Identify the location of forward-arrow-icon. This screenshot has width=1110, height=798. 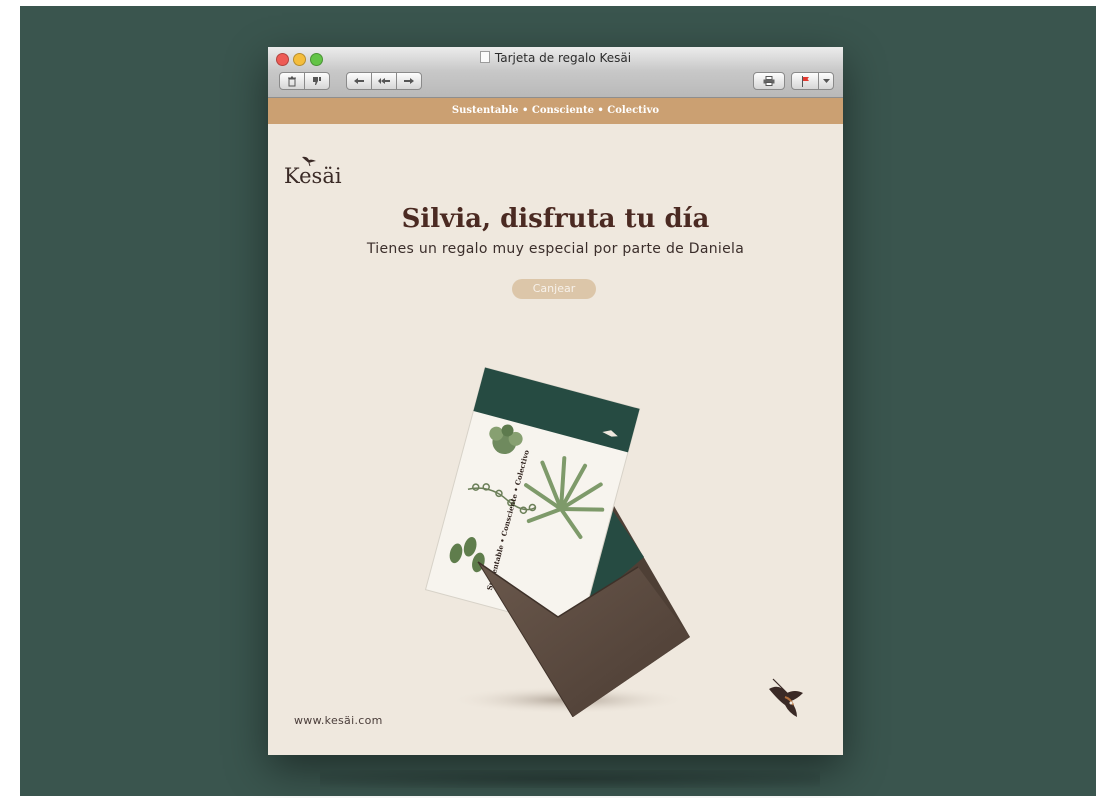
(409, 81).